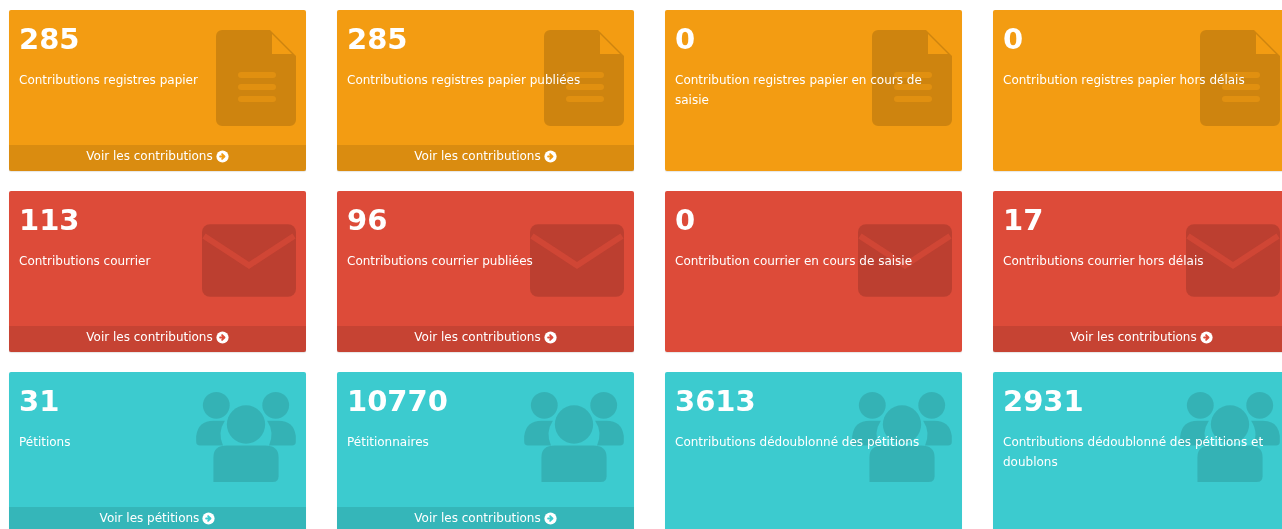 The width and height of the screenshot is (1282, 529). What do you see at coordinates (40, 402) in the screenshot?
I see `stat-value: 31` at bounding box center [40, 402].